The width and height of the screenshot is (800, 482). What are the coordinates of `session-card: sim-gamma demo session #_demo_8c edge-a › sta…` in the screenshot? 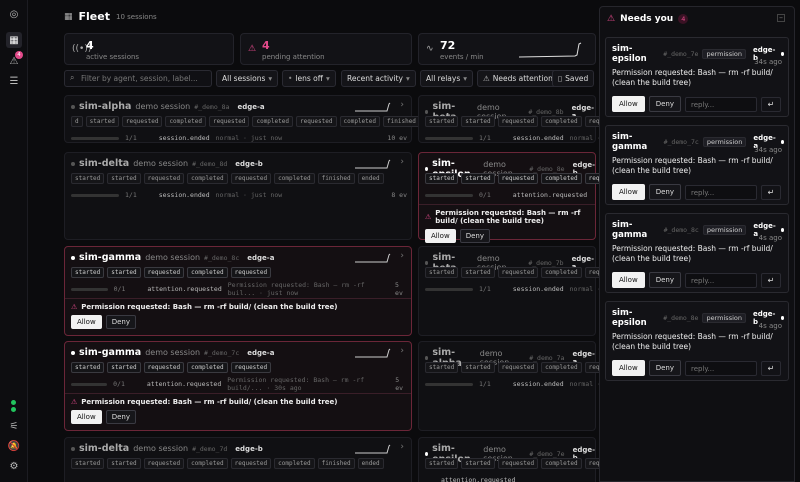 It's located at (238, 291).